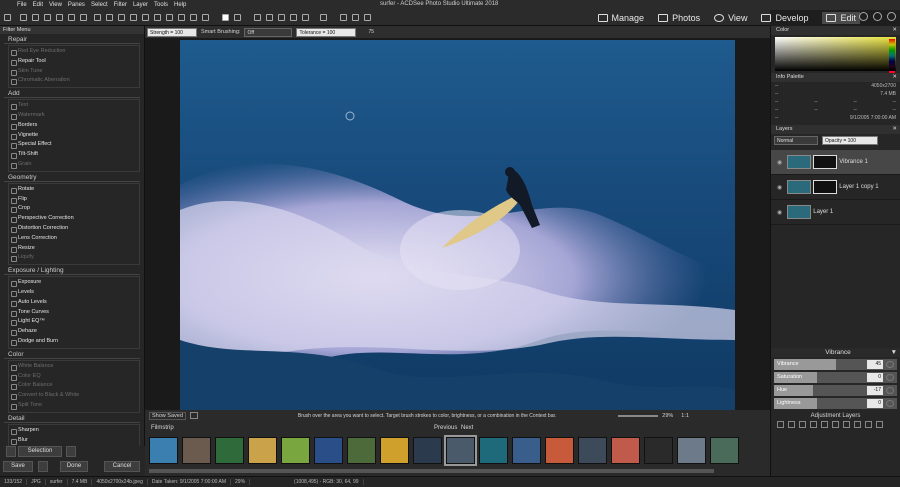 This screenshot has width=900, height=487. What do you see at coordinates (140, 5) in the screenshot?
I see `menu-layer: Layer` at bounding box center [140, 5].